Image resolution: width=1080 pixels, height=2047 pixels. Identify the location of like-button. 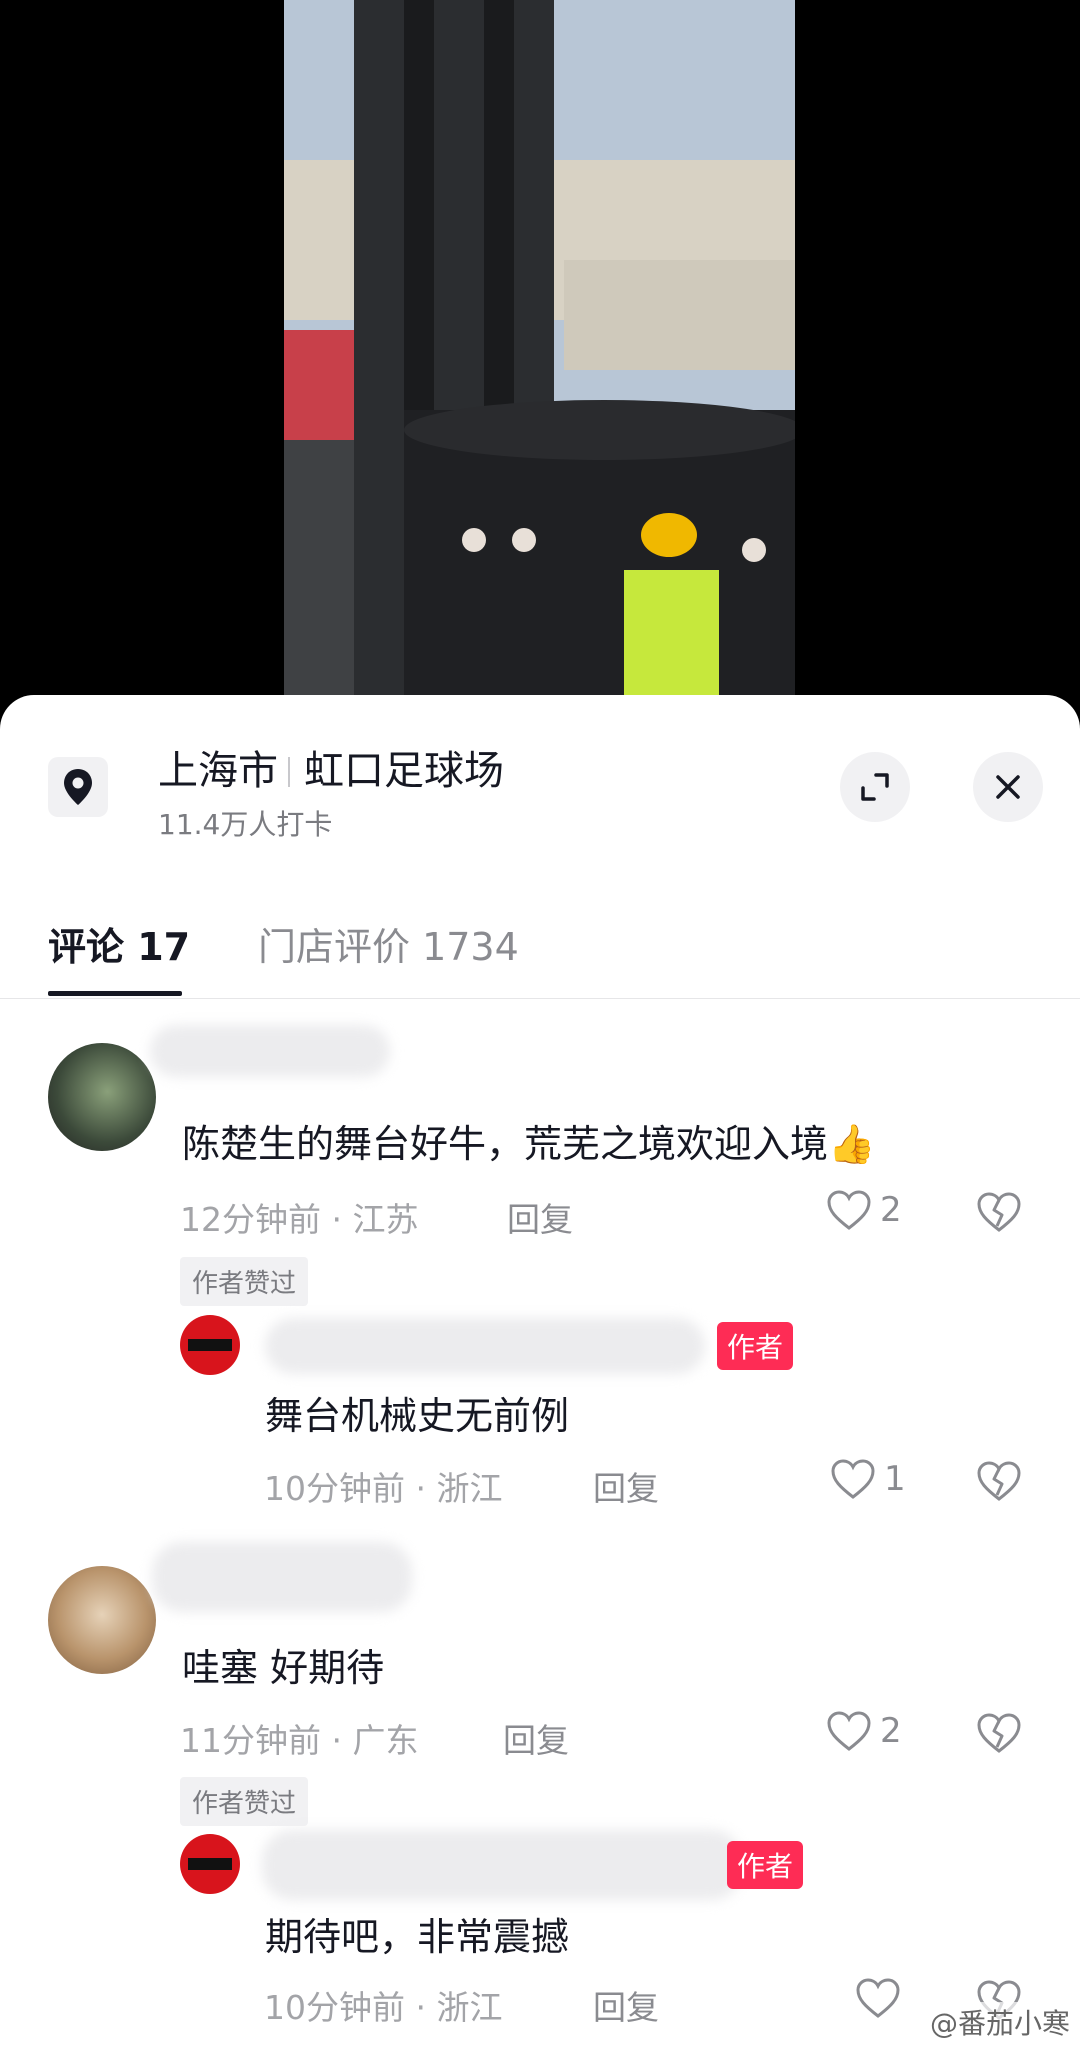
(882, 1998).